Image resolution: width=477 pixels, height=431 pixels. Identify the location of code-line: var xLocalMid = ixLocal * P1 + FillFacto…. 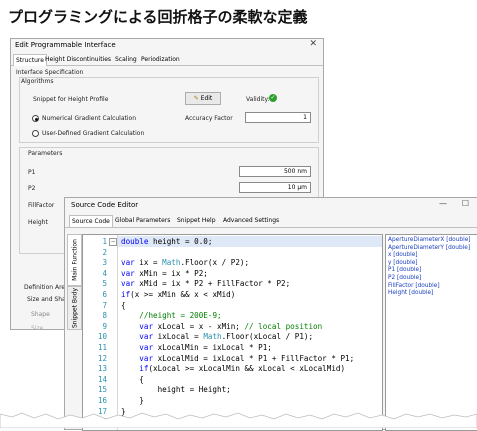
(247, 358).